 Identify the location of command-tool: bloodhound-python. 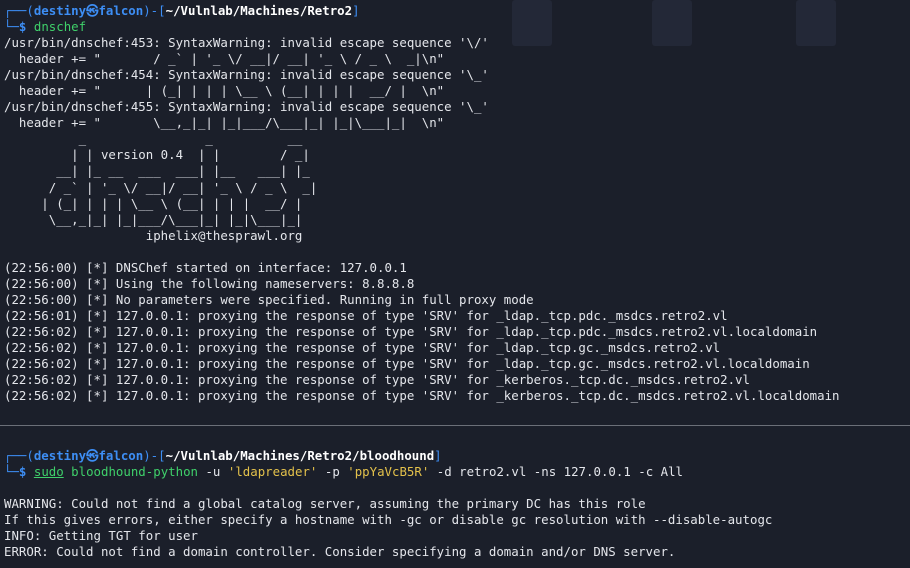
(134, 472).